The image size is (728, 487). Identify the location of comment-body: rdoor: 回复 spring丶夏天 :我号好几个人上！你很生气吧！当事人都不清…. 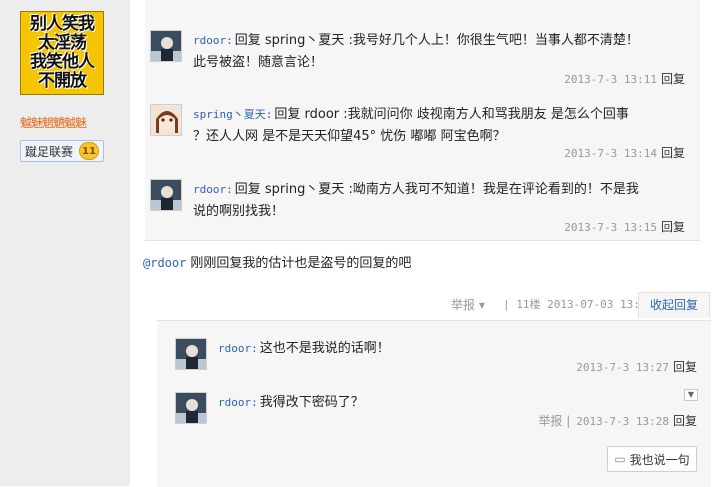
(438, 52).